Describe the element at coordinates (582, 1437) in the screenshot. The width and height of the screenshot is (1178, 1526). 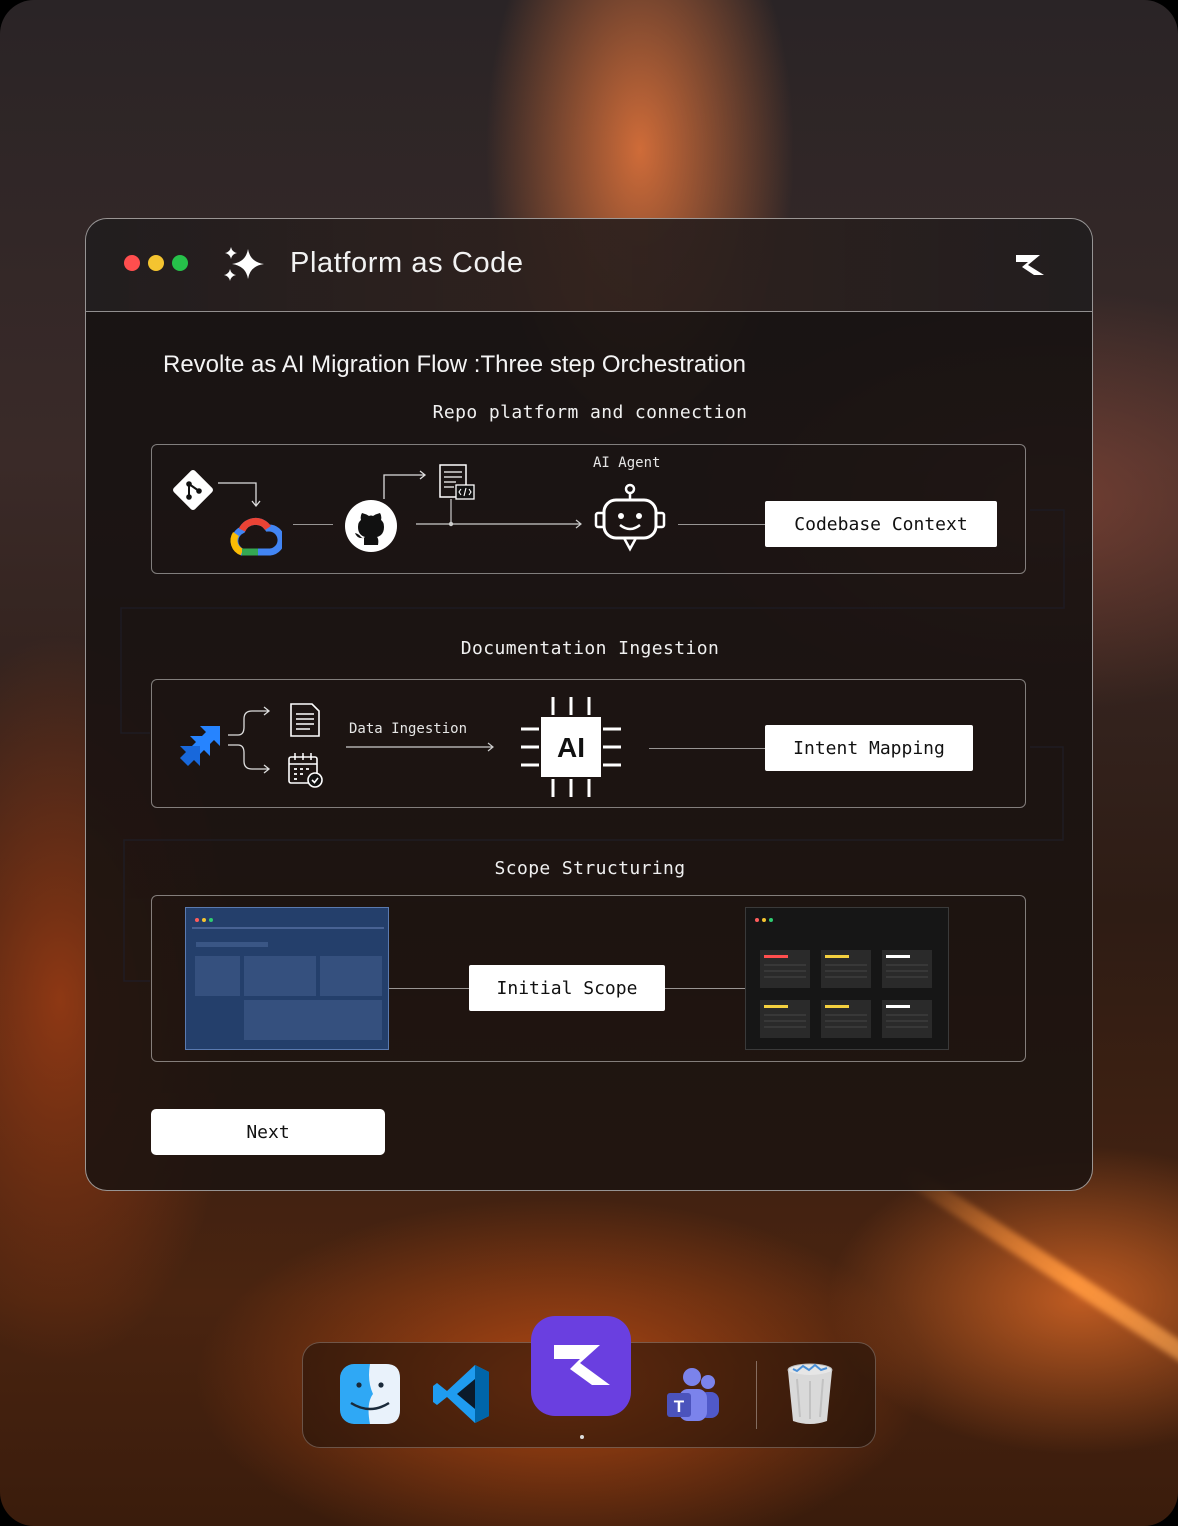
I see `running-app-indicator` at that location.